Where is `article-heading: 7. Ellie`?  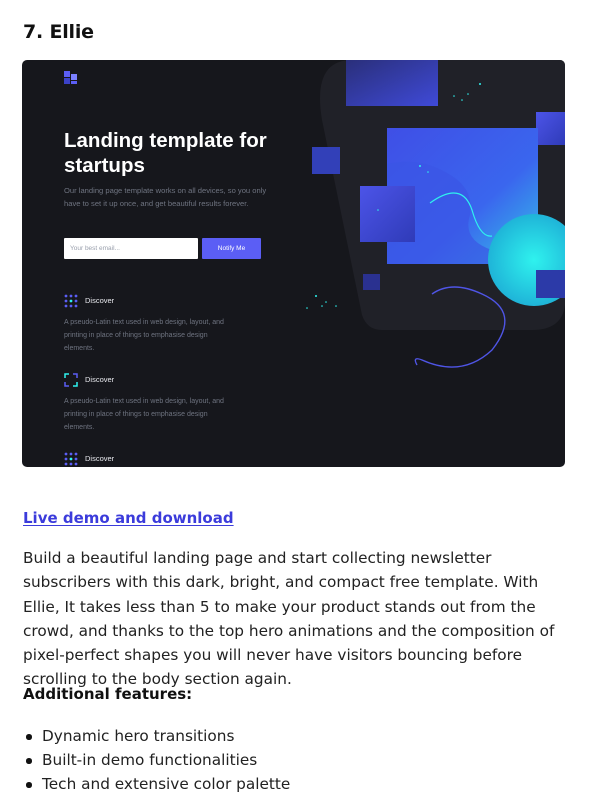
article-heading: 7. Ellie is located at coordinates (58, 32).